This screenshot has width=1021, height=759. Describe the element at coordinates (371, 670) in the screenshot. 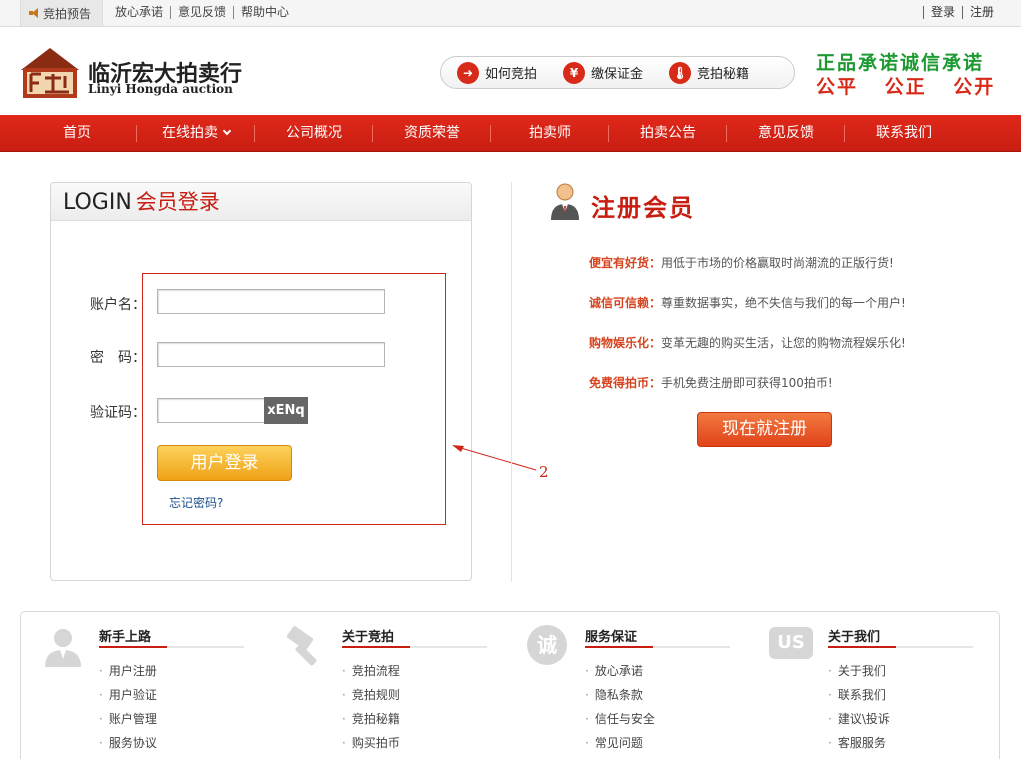

I see `footer-link: 竞拍流程` at that location.